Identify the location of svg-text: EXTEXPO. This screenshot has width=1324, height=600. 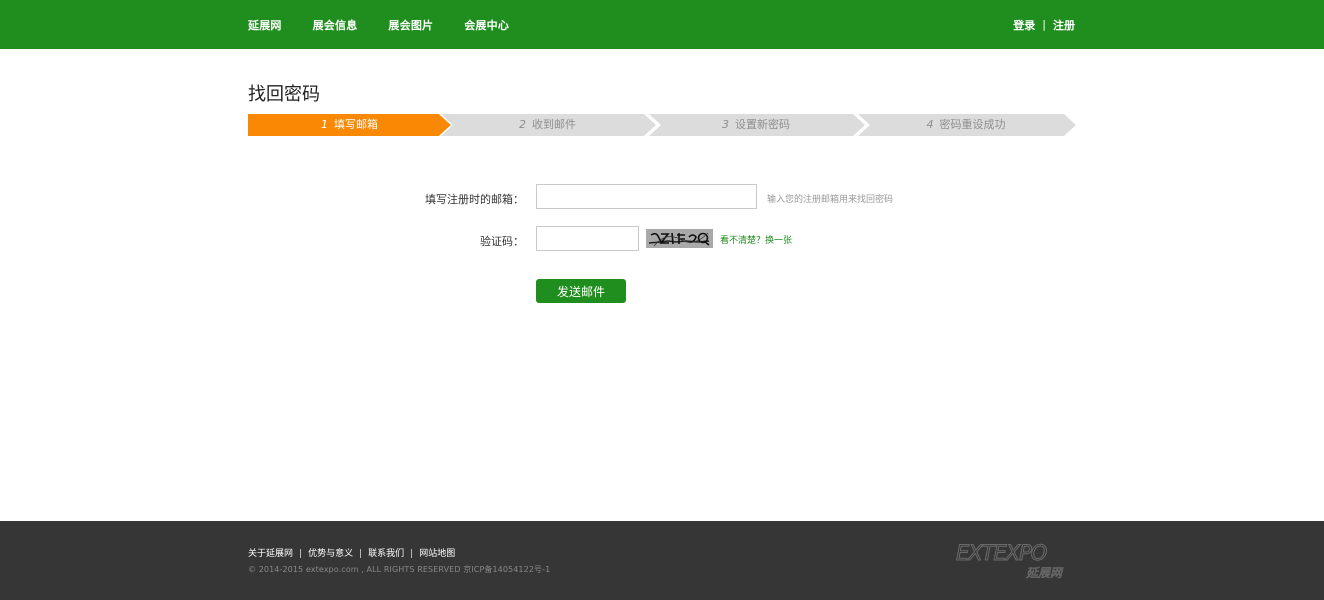
(1001, 553).